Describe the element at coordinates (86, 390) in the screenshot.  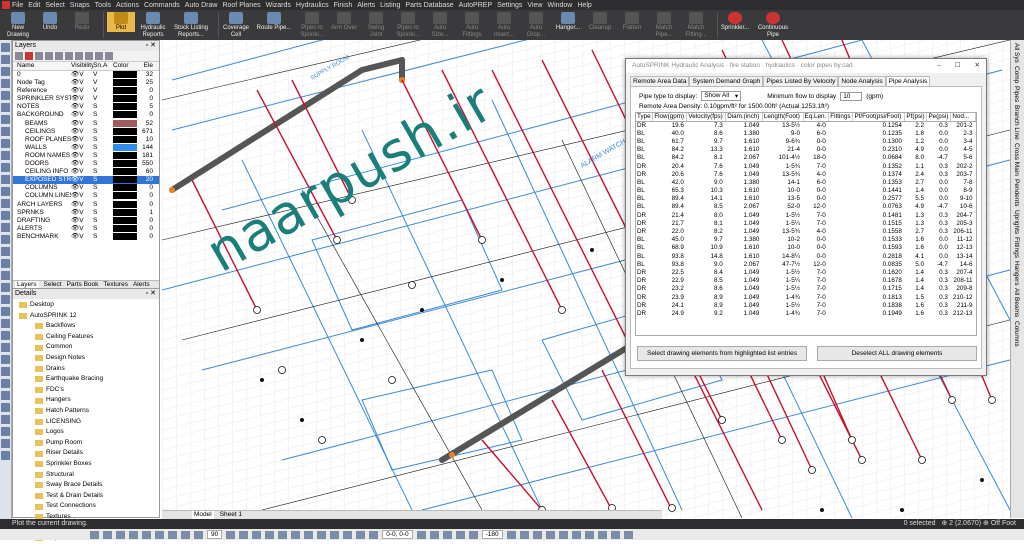
I see `tree-item: FDC's` at that location.